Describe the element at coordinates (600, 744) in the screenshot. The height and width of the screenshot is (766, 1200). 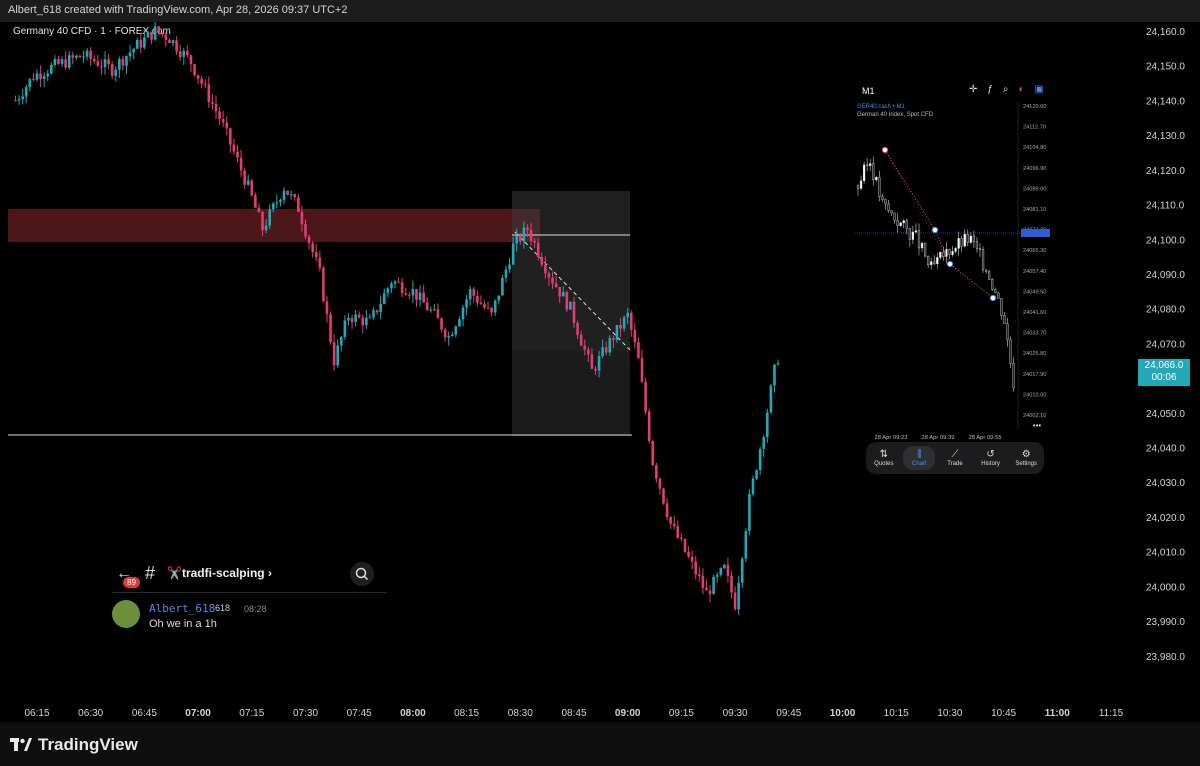
I see `footer-bar` at that location.